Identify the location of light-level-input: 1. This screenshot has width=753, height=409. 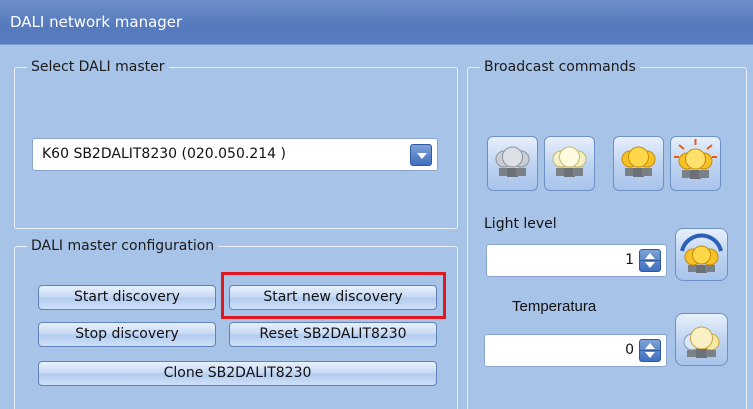
(576, 260).